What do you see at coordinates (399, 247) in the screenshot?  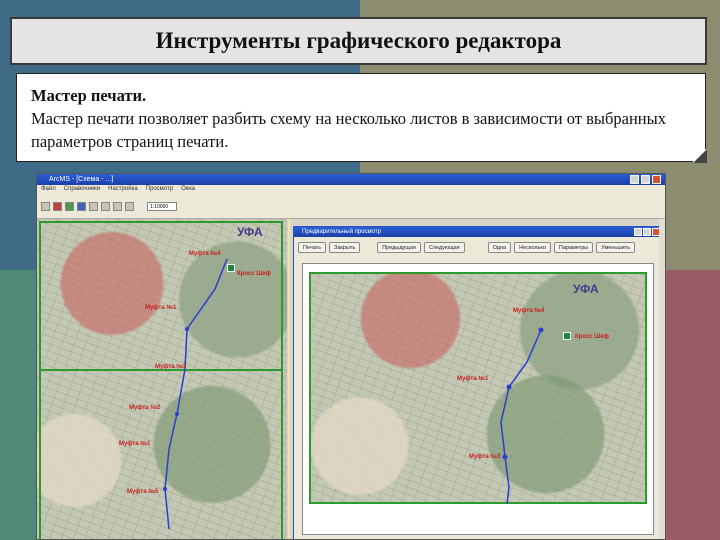 I see `prev-page-button: Предыдущая` at bounding box center [399, 247].